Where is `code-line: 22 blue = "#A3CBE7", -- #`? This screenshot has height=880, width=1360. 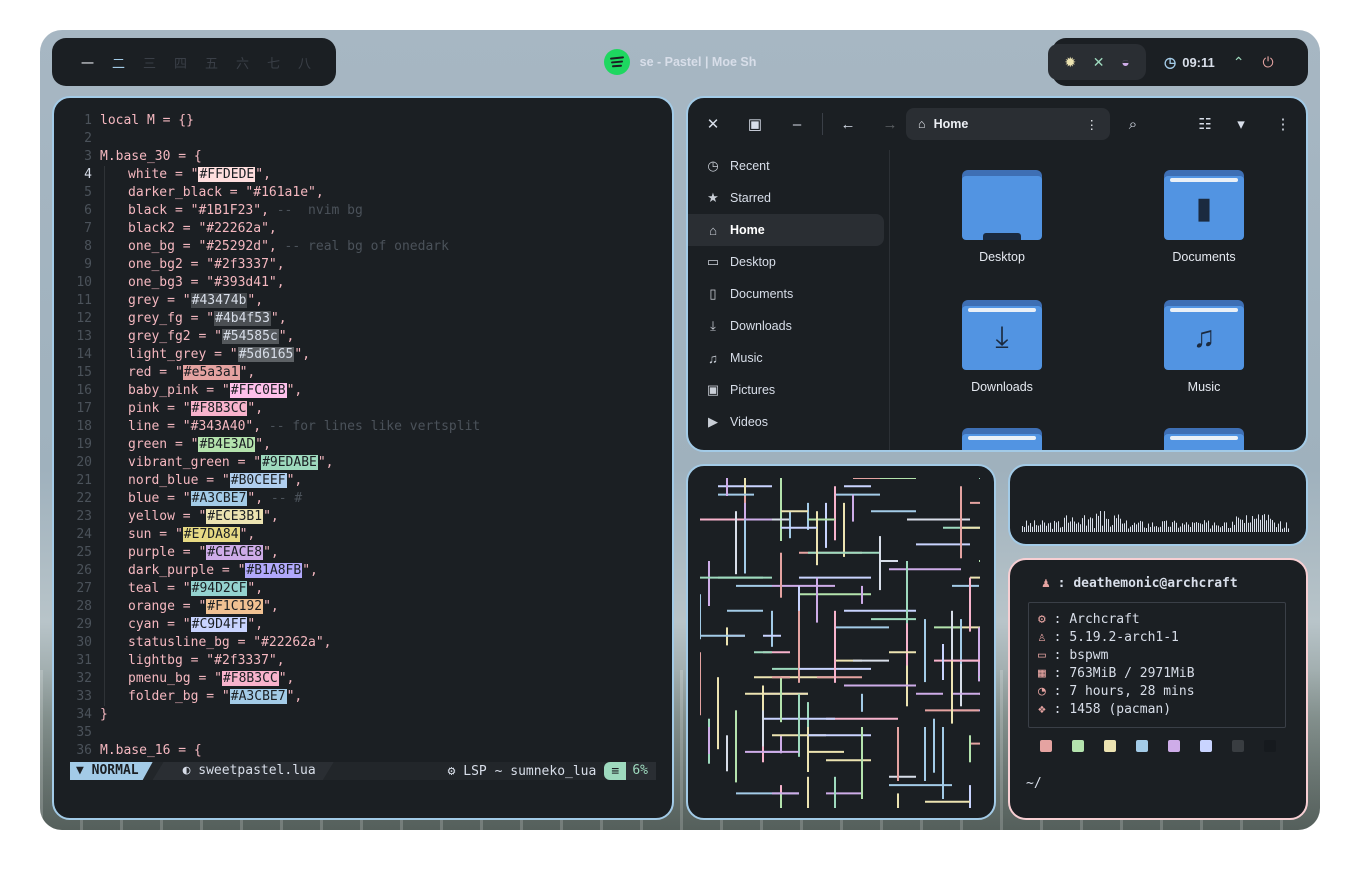 code-line: 22 blue = "#A3CBE7", -- # is located at coordinates (277, 499).